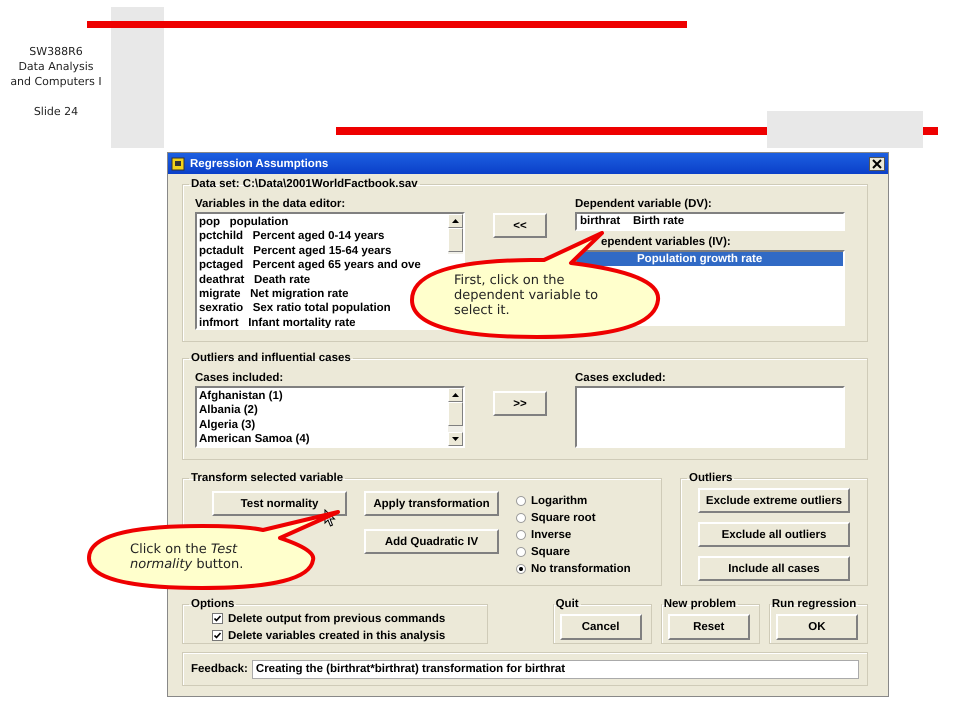  Describe the element at coordinates (431, 503) in the screenshot. I see `transform-button: Apply transformation` at that location.